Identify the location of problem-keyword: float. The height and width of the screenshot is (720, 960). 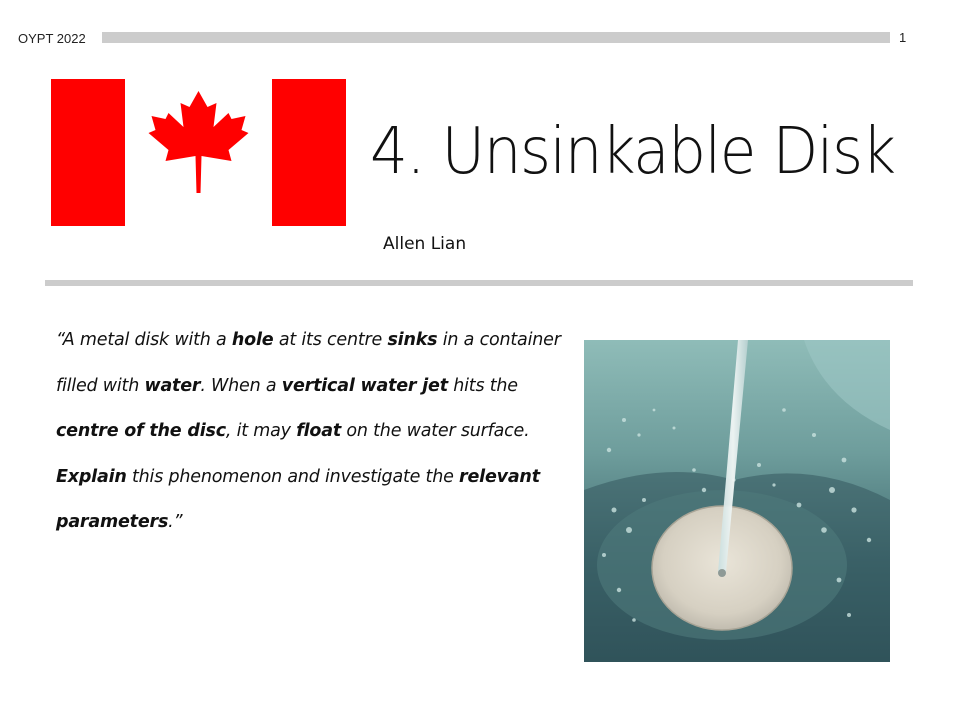
(319, 431).